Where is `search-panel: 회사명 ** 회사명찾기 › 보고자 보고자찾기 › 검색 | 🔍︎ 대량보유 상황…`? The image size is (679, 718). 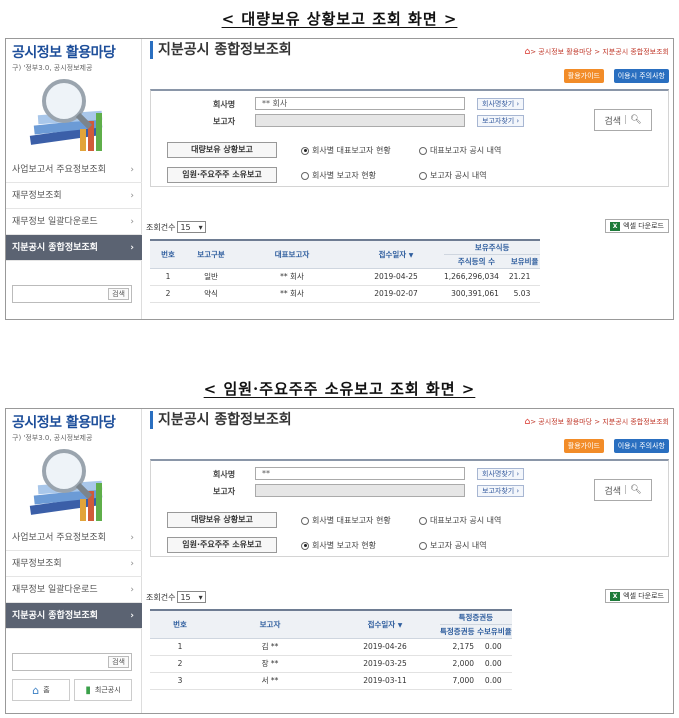 search-panel: 회사명 ** 회사명찾기 › 보고자 보고자찾기 › 검색 | 🔍︎ 대량보유 상황… is located at coordinates (409, 508).